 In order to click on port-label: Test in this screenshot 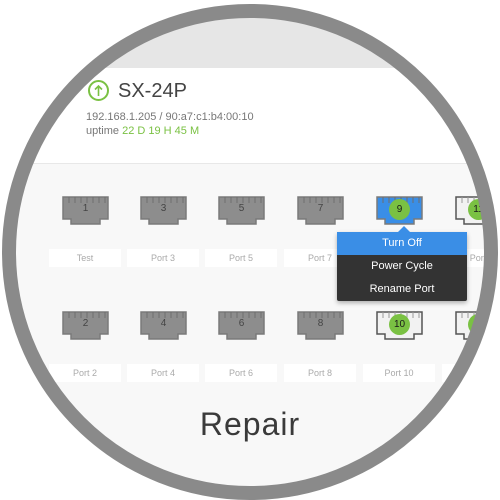, I will do `click(85, 258)`.